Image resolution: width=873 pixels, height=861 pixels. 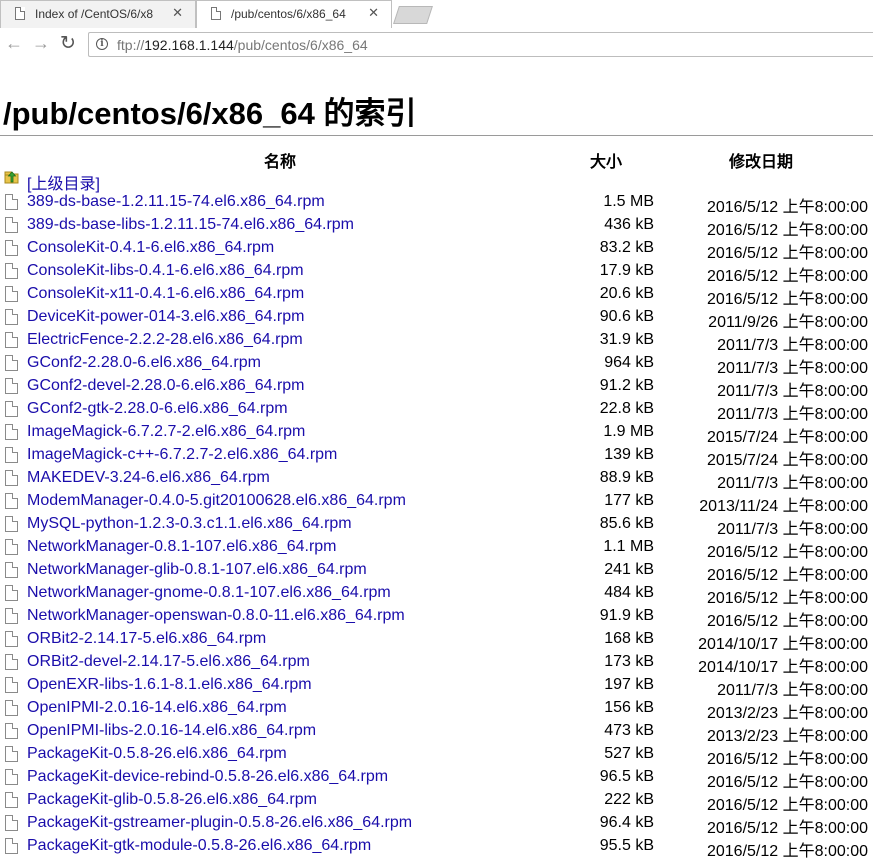 What do you see at coordinates (98, 14) in the screenshot?
I see `tab-index-centos: Index of /CentOS/6/x8 ✕` at bounding box center [98, 14].